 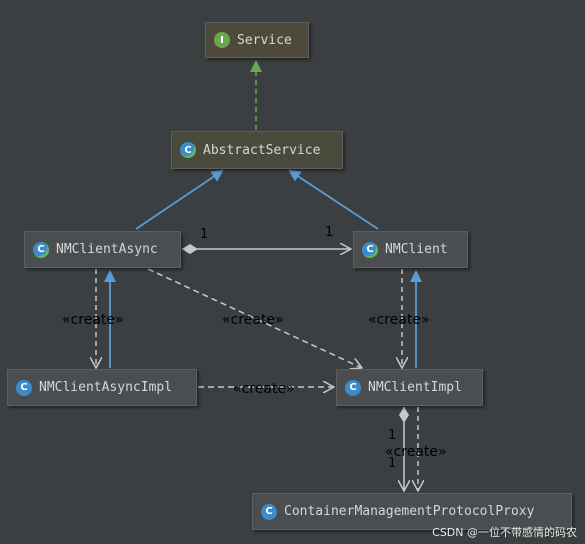 I want to click on node-abstractservice: C AbstractService, so click(x=257, y=150).